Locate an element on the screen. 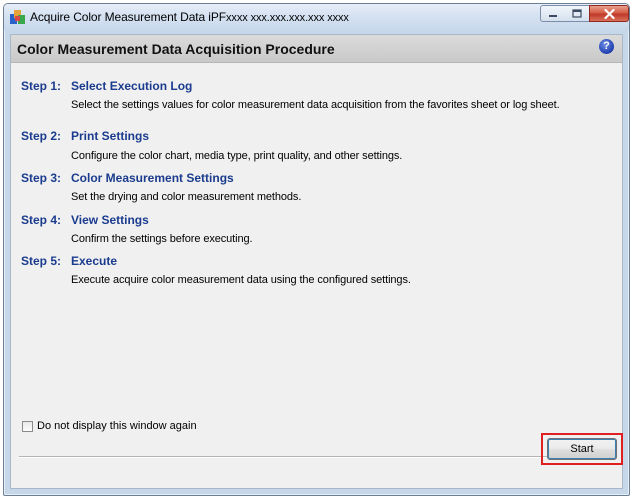 The height and width of the screenshot is (501, 640). step-2: Step 2: Print Settings is located at coordinates (85, 136).